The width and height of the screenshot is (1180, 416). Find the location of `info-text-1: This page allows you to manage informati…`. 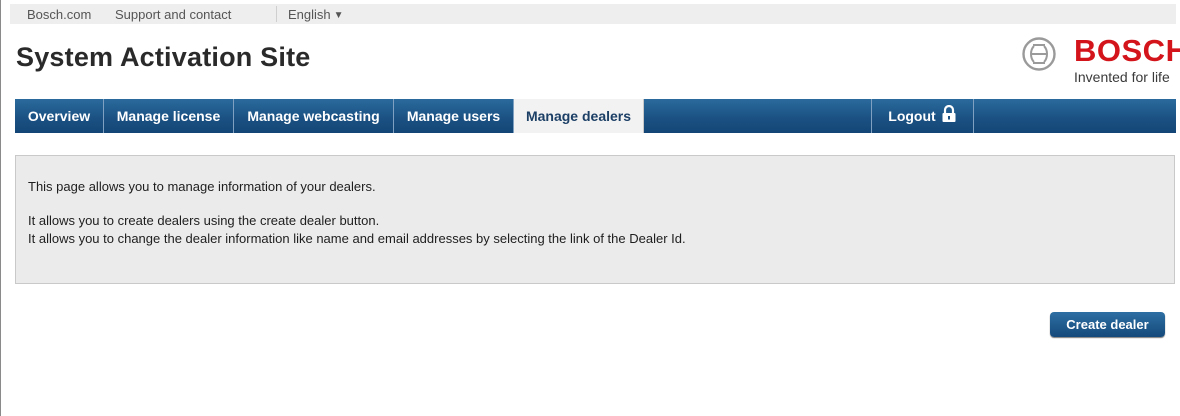

info-text-1: This page allows you to manage informati… is located at coordinates (202, 186).